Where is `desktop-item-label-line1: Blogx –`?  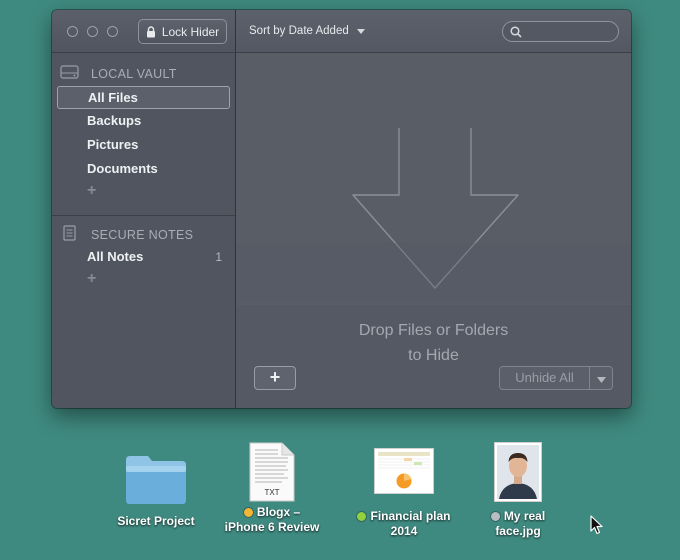
desktop-item-label-line1: Blogx – is located at coordinates (278, 512).